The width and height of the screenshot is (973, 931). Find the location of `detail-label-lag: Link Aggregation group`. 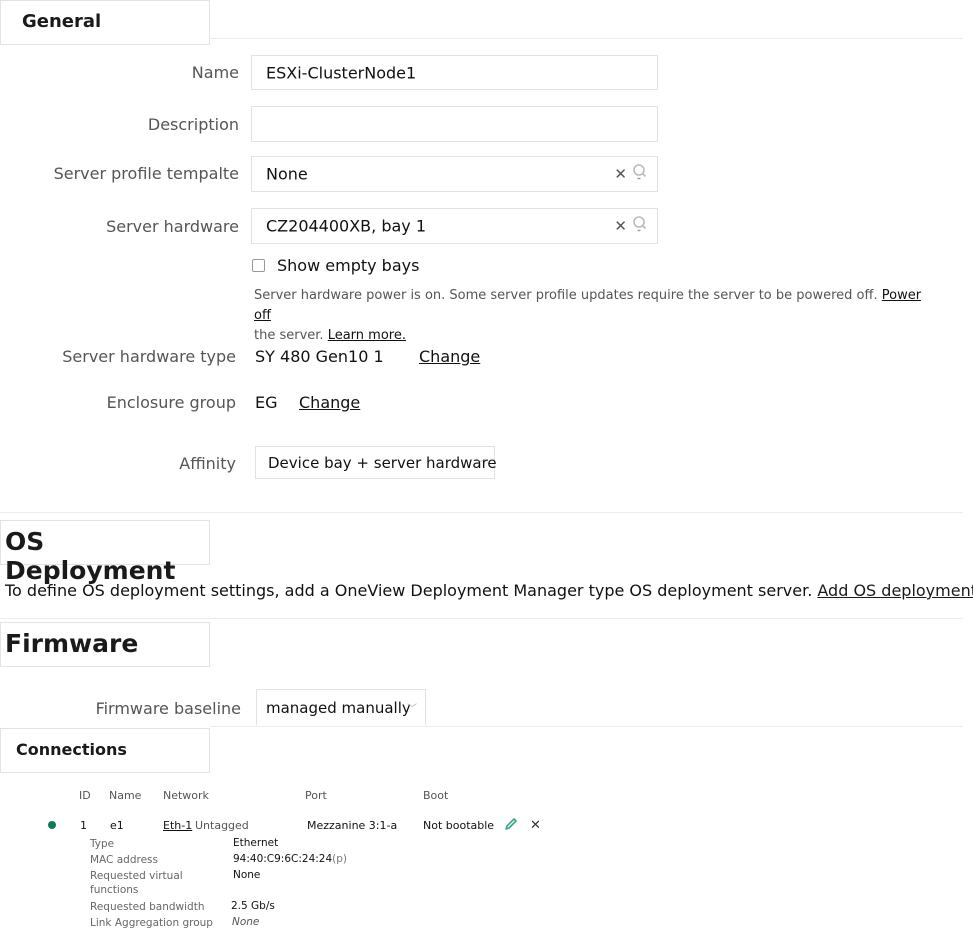

detail-label-lag: Link Aggregation group is located at coordinates (151, 923).